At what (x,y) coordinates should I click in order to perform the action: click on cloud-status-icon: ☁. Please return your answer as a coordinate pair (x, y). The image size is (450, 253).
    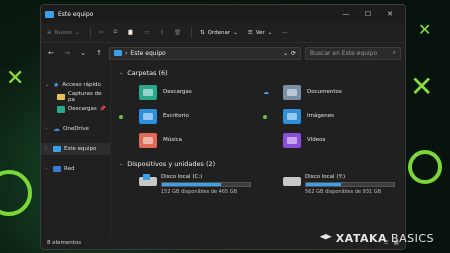
    Looking at the image, I should click on (266, 92).